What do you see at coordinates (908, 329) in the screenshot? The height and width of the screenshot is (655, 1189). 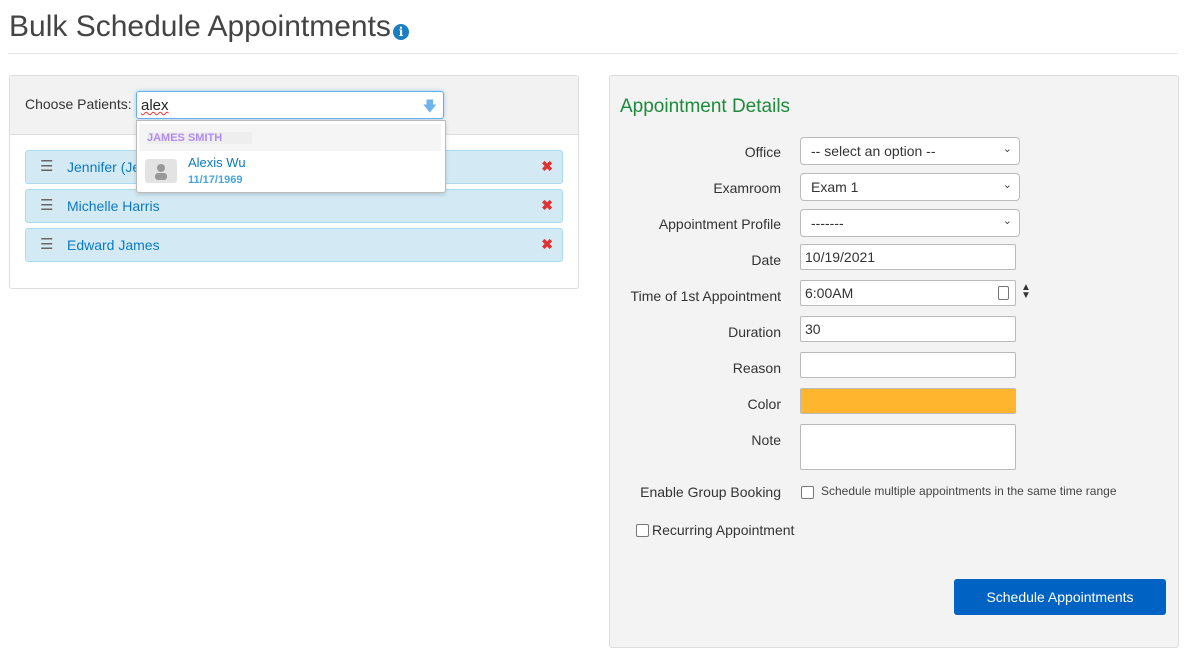 I see `duration-input: 30` at bounding box center [908, 329].